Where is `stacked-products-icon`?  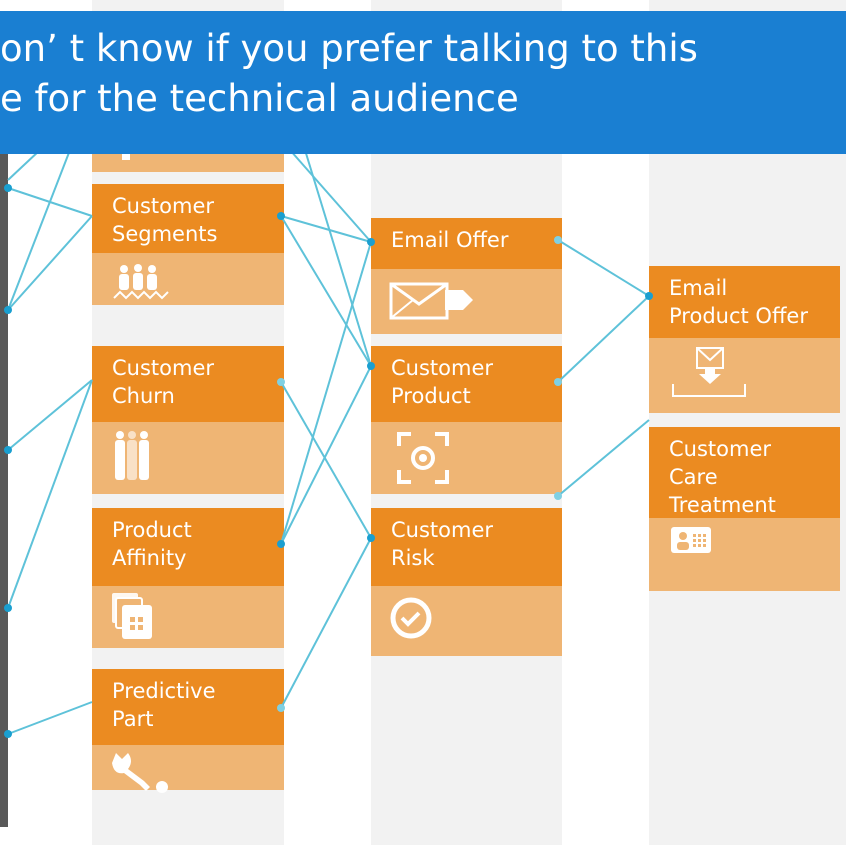 stacked-products-icon is located at coordinates (132, 616).